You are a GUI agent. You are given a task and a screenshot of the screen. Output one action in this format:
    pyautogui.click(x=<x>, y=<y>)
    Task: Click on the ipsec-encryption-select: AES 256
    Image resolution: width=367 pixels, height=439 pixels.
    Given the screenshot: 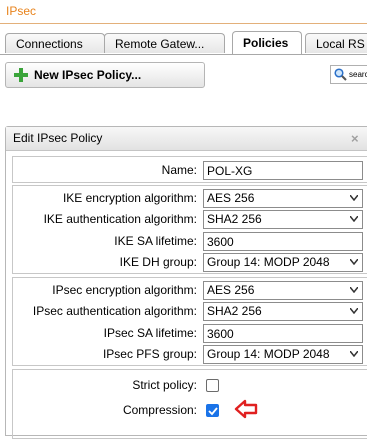 What is the action you would take?
    pyautogui.click(x=283, y=290)
    